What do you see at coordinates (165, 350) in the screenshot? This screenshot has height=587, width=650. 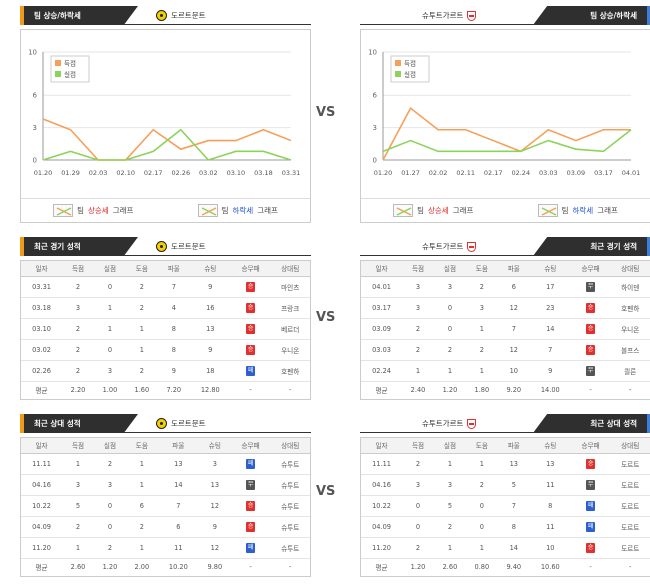 I see `table-row: 03.02 2 0 1 8 9 승 우니온` at bounding box center [165, 350].